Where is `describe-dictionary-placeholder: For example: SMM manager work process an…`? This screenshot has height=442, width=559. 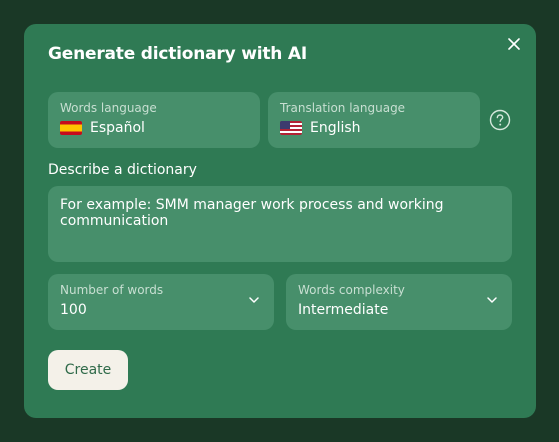 describe-dictionary-placeholder: For example: SMM manager work process an… is located at coordinates (252, 213).